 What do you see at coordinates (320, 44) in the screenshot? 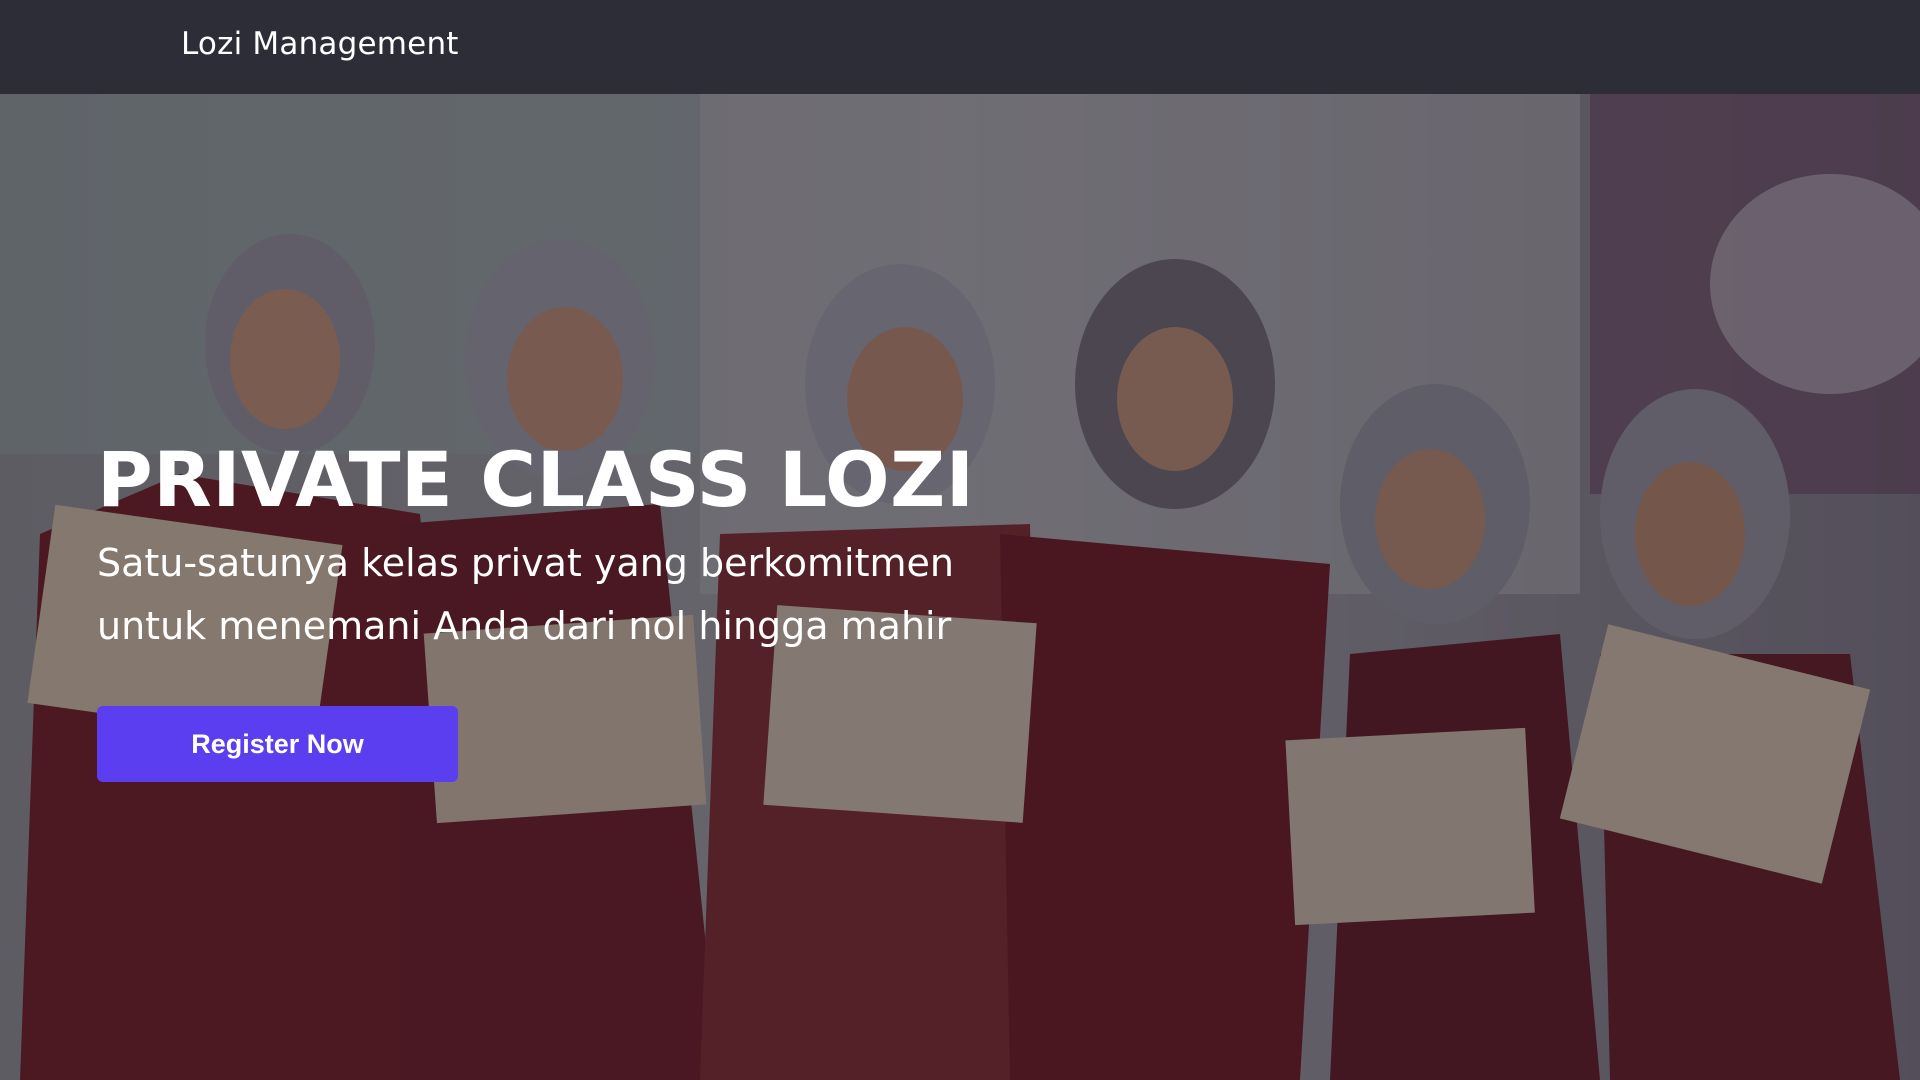
I see `brand-link: Lozi Management` at bounding box center [320, 44].